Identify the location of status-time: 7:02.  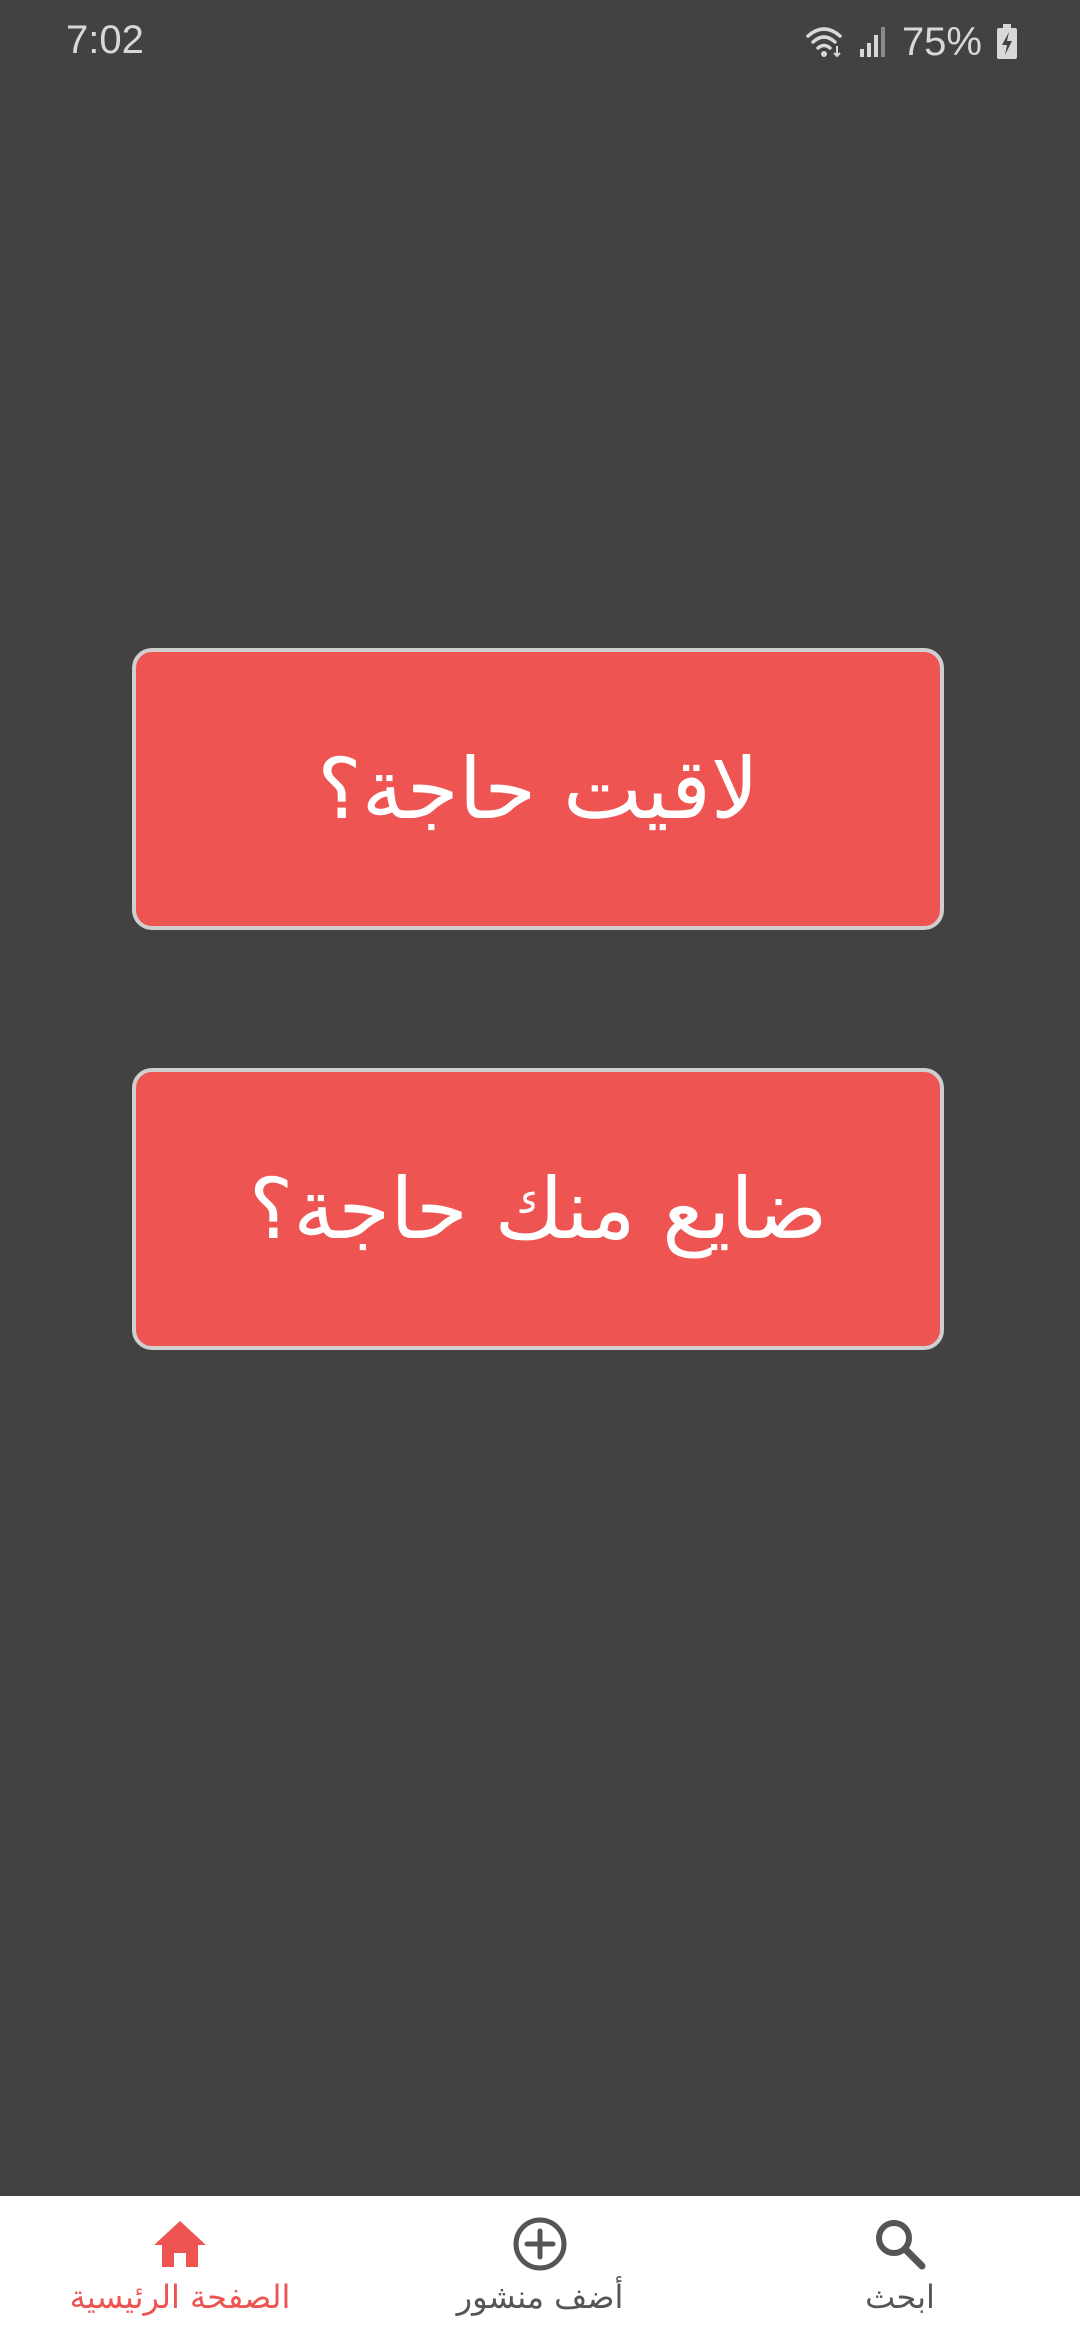
(105, 40).